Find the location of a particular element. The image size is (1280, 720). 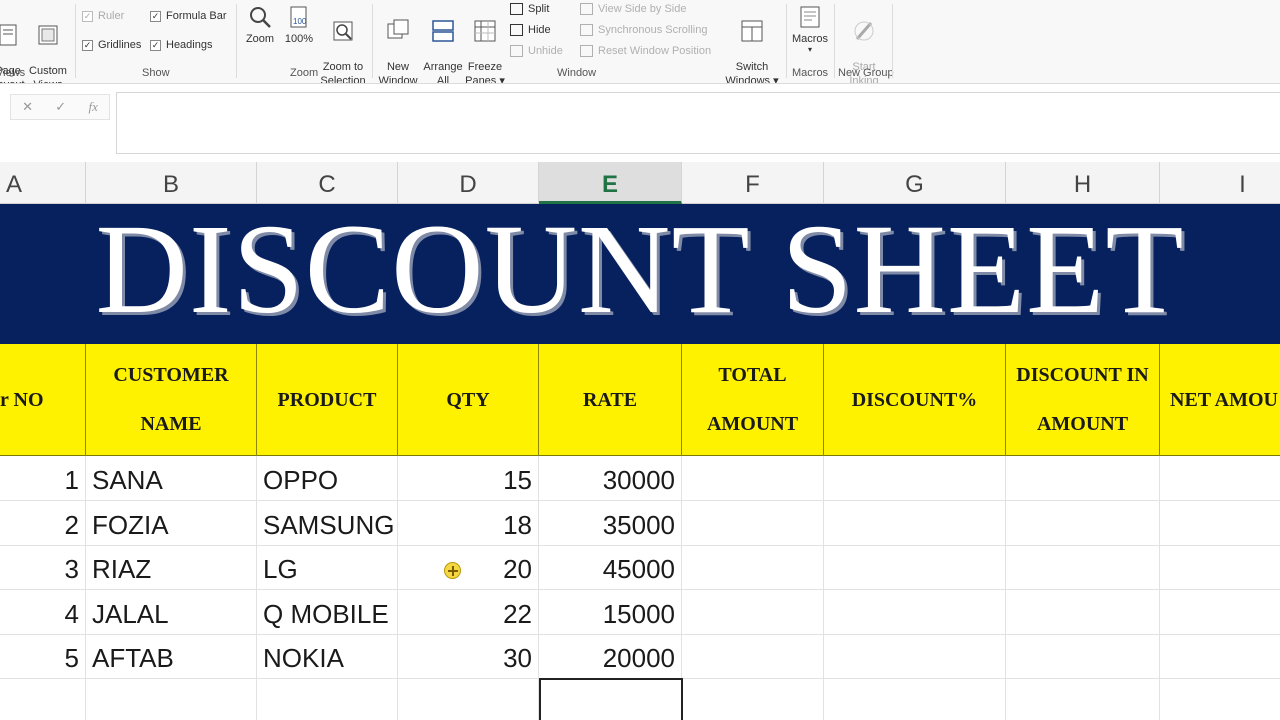

enter-icon: ✓ is located at coordinates (60, 107).